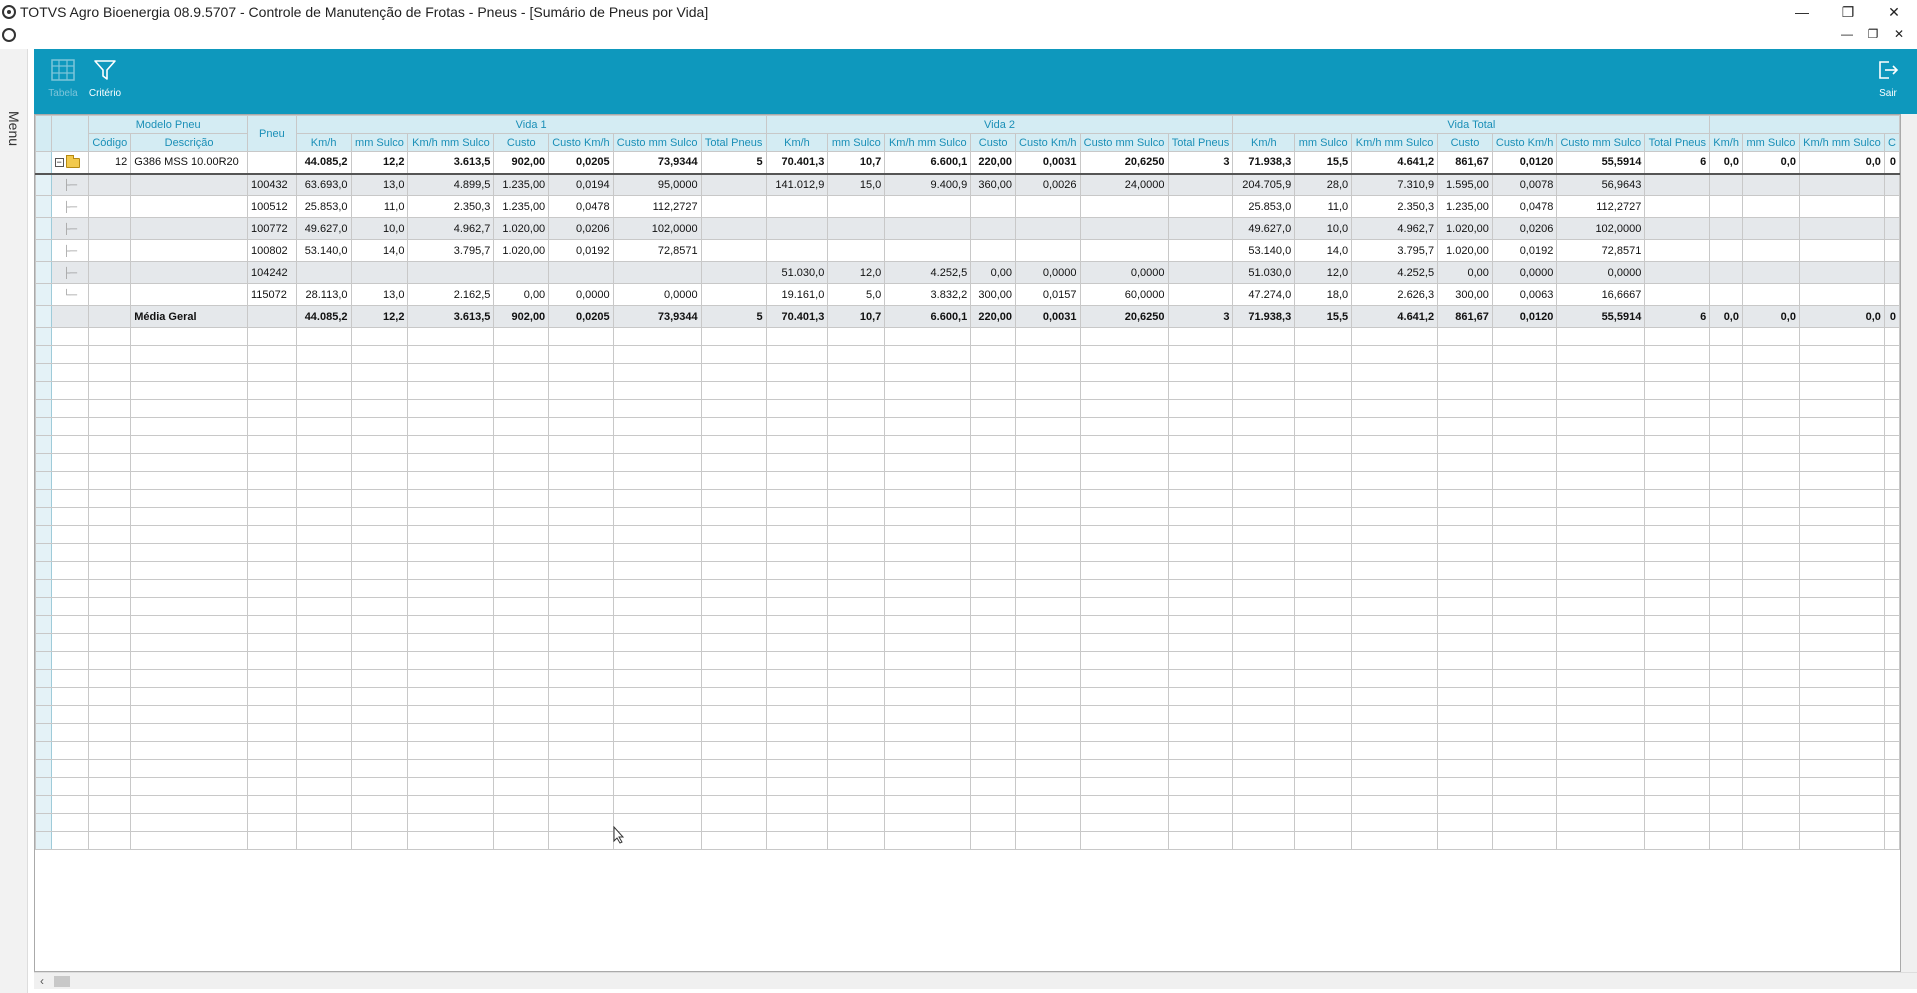 The width and height of the screenshot is (1917, 993). I want to click on col-header-vt-custo-mm-sulco: Custo mm Sulco, so click(1601, 142).